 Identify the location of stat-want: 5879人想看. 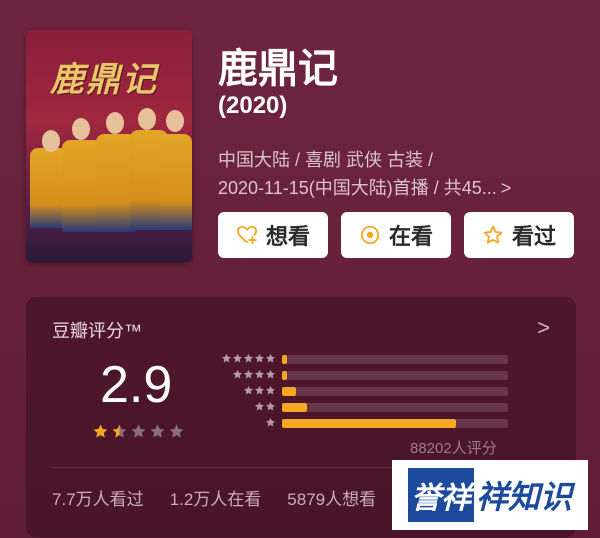
(331, 497).